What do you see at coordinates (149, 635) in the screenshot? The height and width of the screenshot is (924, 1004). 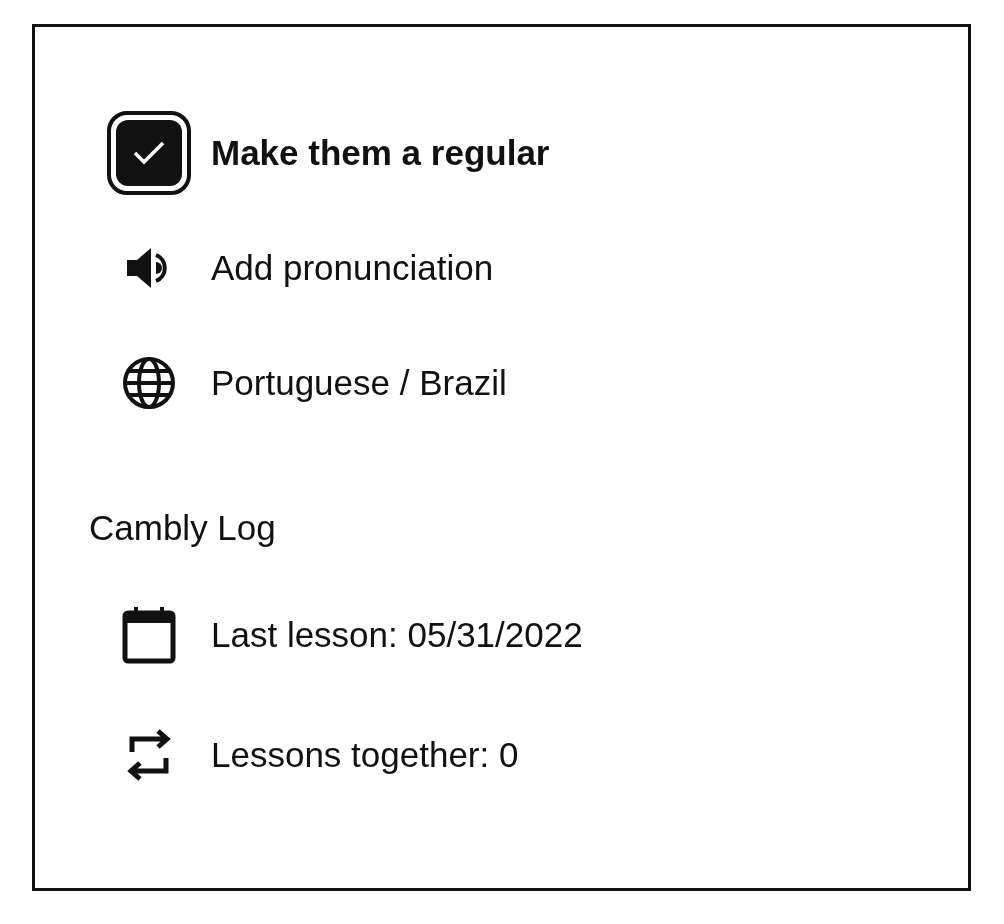 I see `calendar-icon` at bounding box center [149, 635].